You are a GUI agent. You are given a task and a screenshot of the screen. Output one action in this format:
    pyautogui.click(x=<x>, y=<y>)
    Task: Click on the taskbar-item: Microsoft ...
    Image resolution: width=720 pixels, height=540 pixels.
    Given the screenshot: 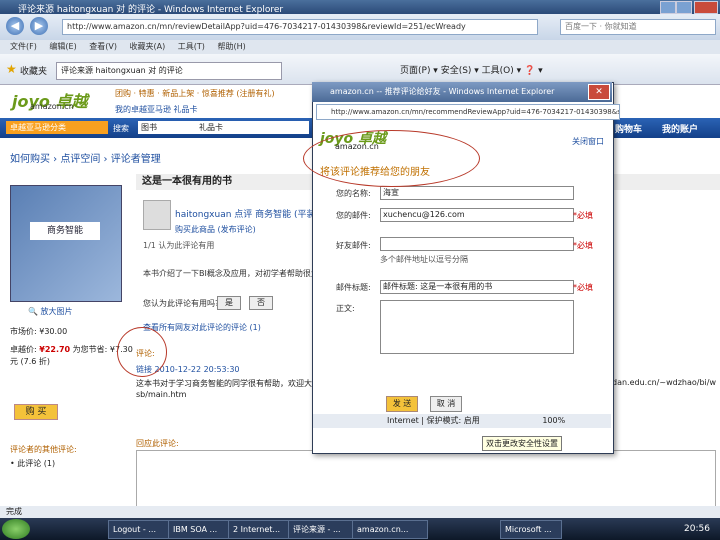 What is the action you would take?
    pyautogui.click(x=531, y=529)
    